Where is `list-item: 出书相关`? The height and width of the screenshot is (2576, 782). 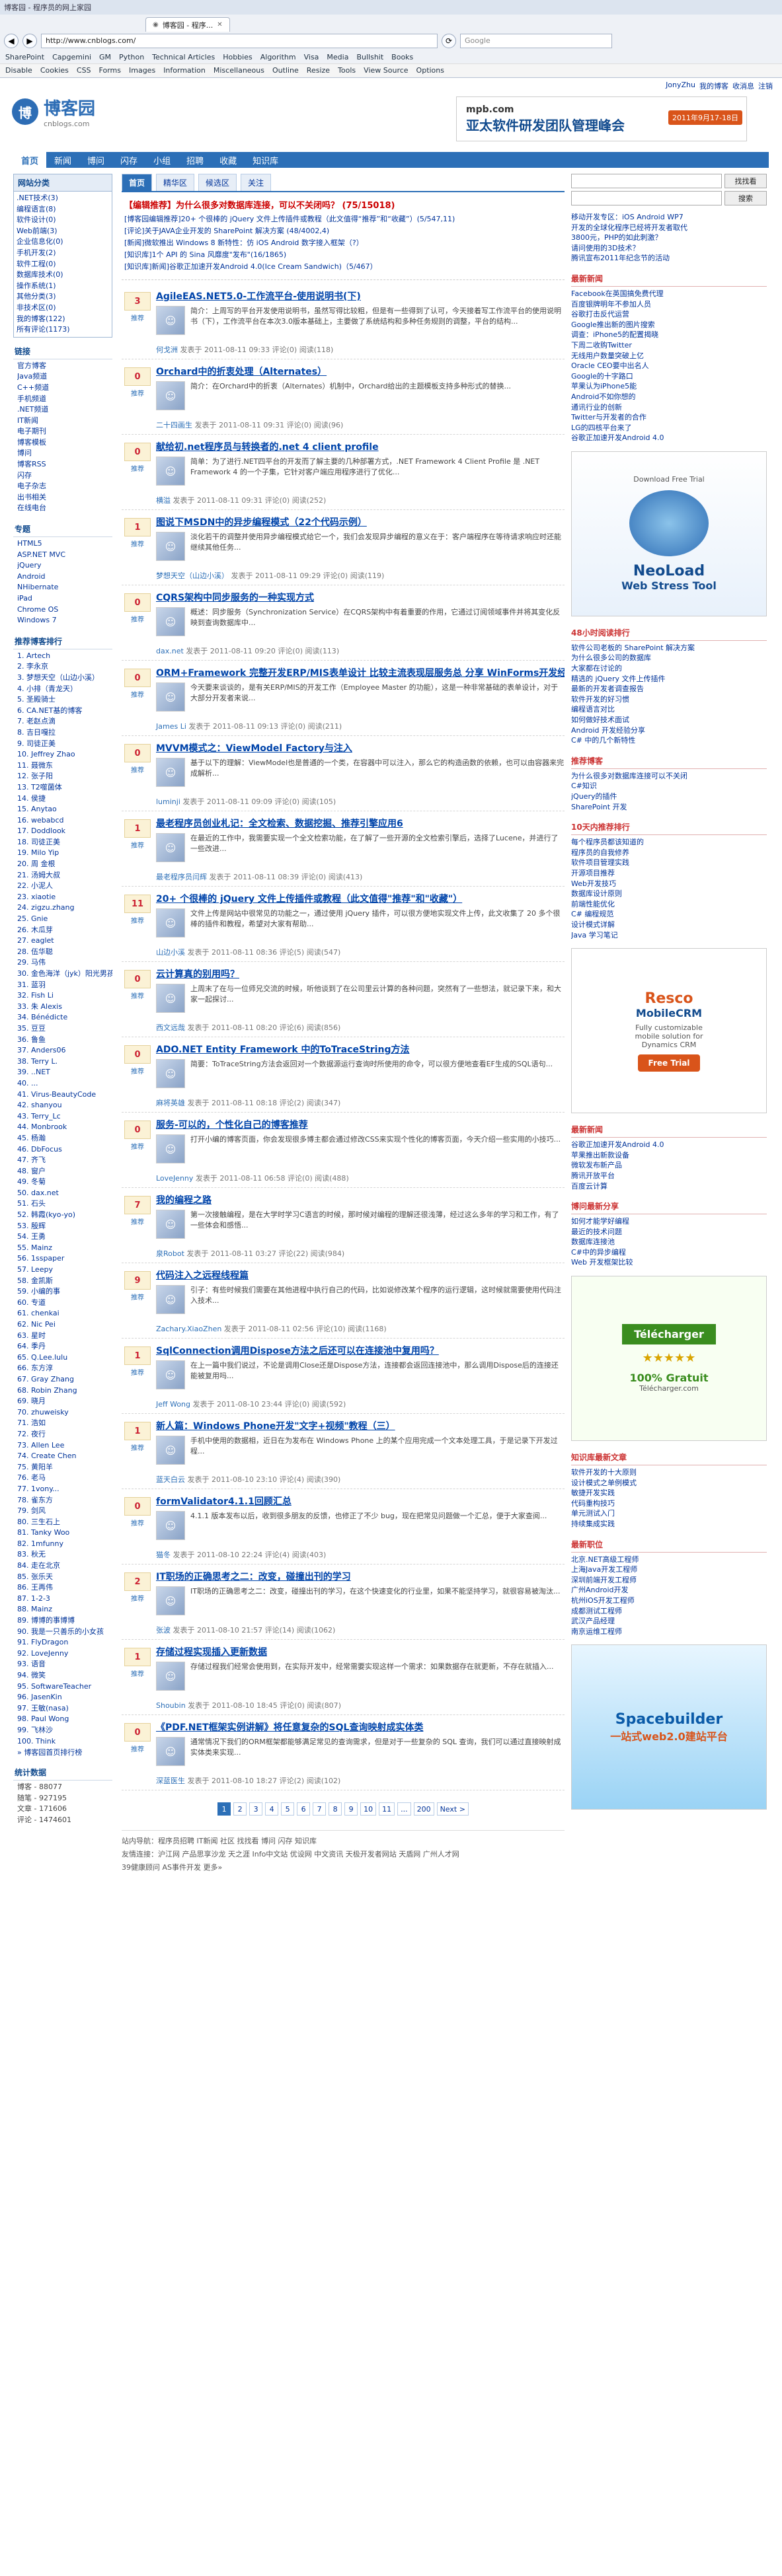 list-item: 出书相关 is located at coordinates (64, 497).